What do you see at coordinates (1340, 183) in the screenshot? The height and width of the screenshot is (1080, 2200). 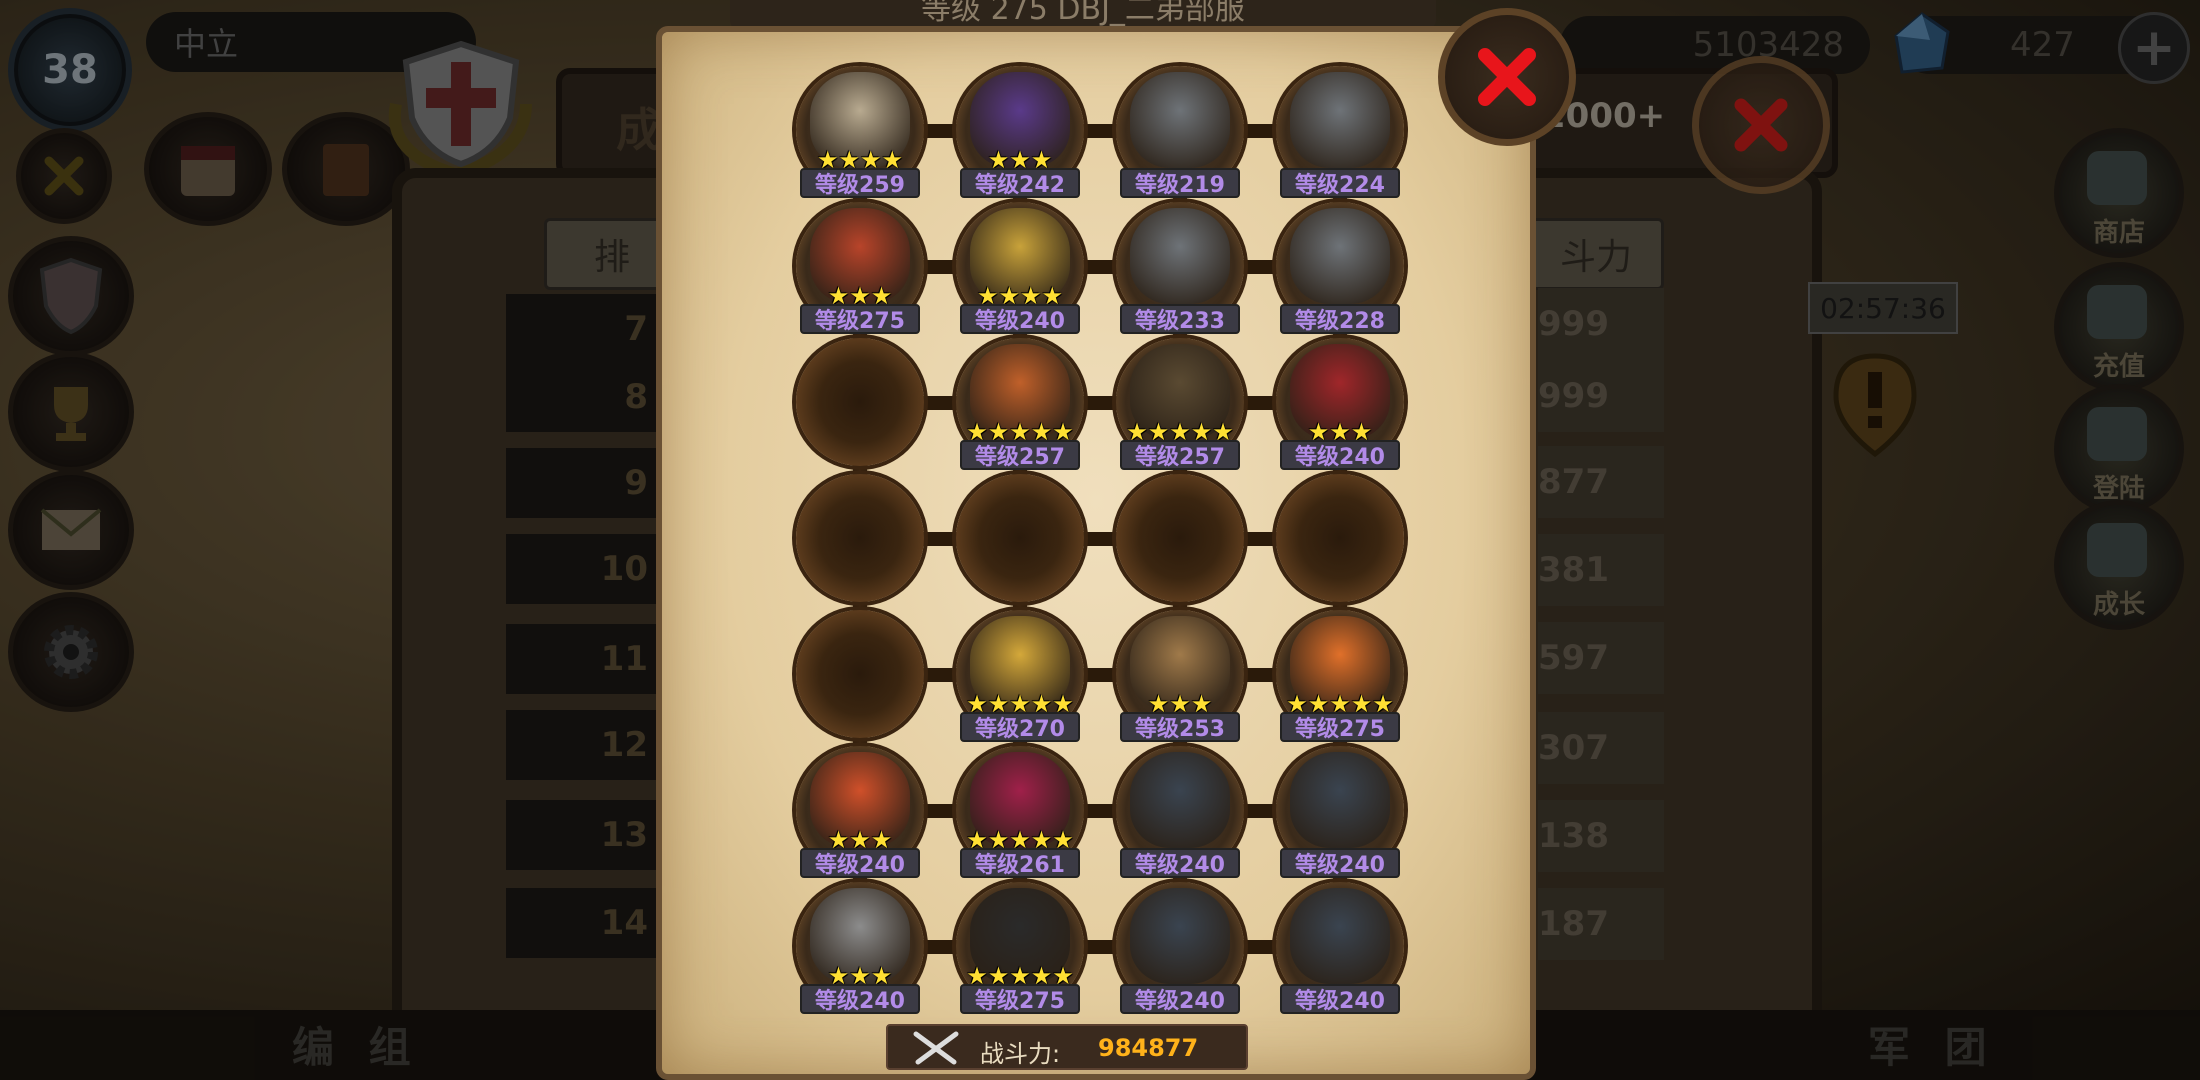 I see `hero-level-tag: 等级224` at bounding box center [1340, 183].